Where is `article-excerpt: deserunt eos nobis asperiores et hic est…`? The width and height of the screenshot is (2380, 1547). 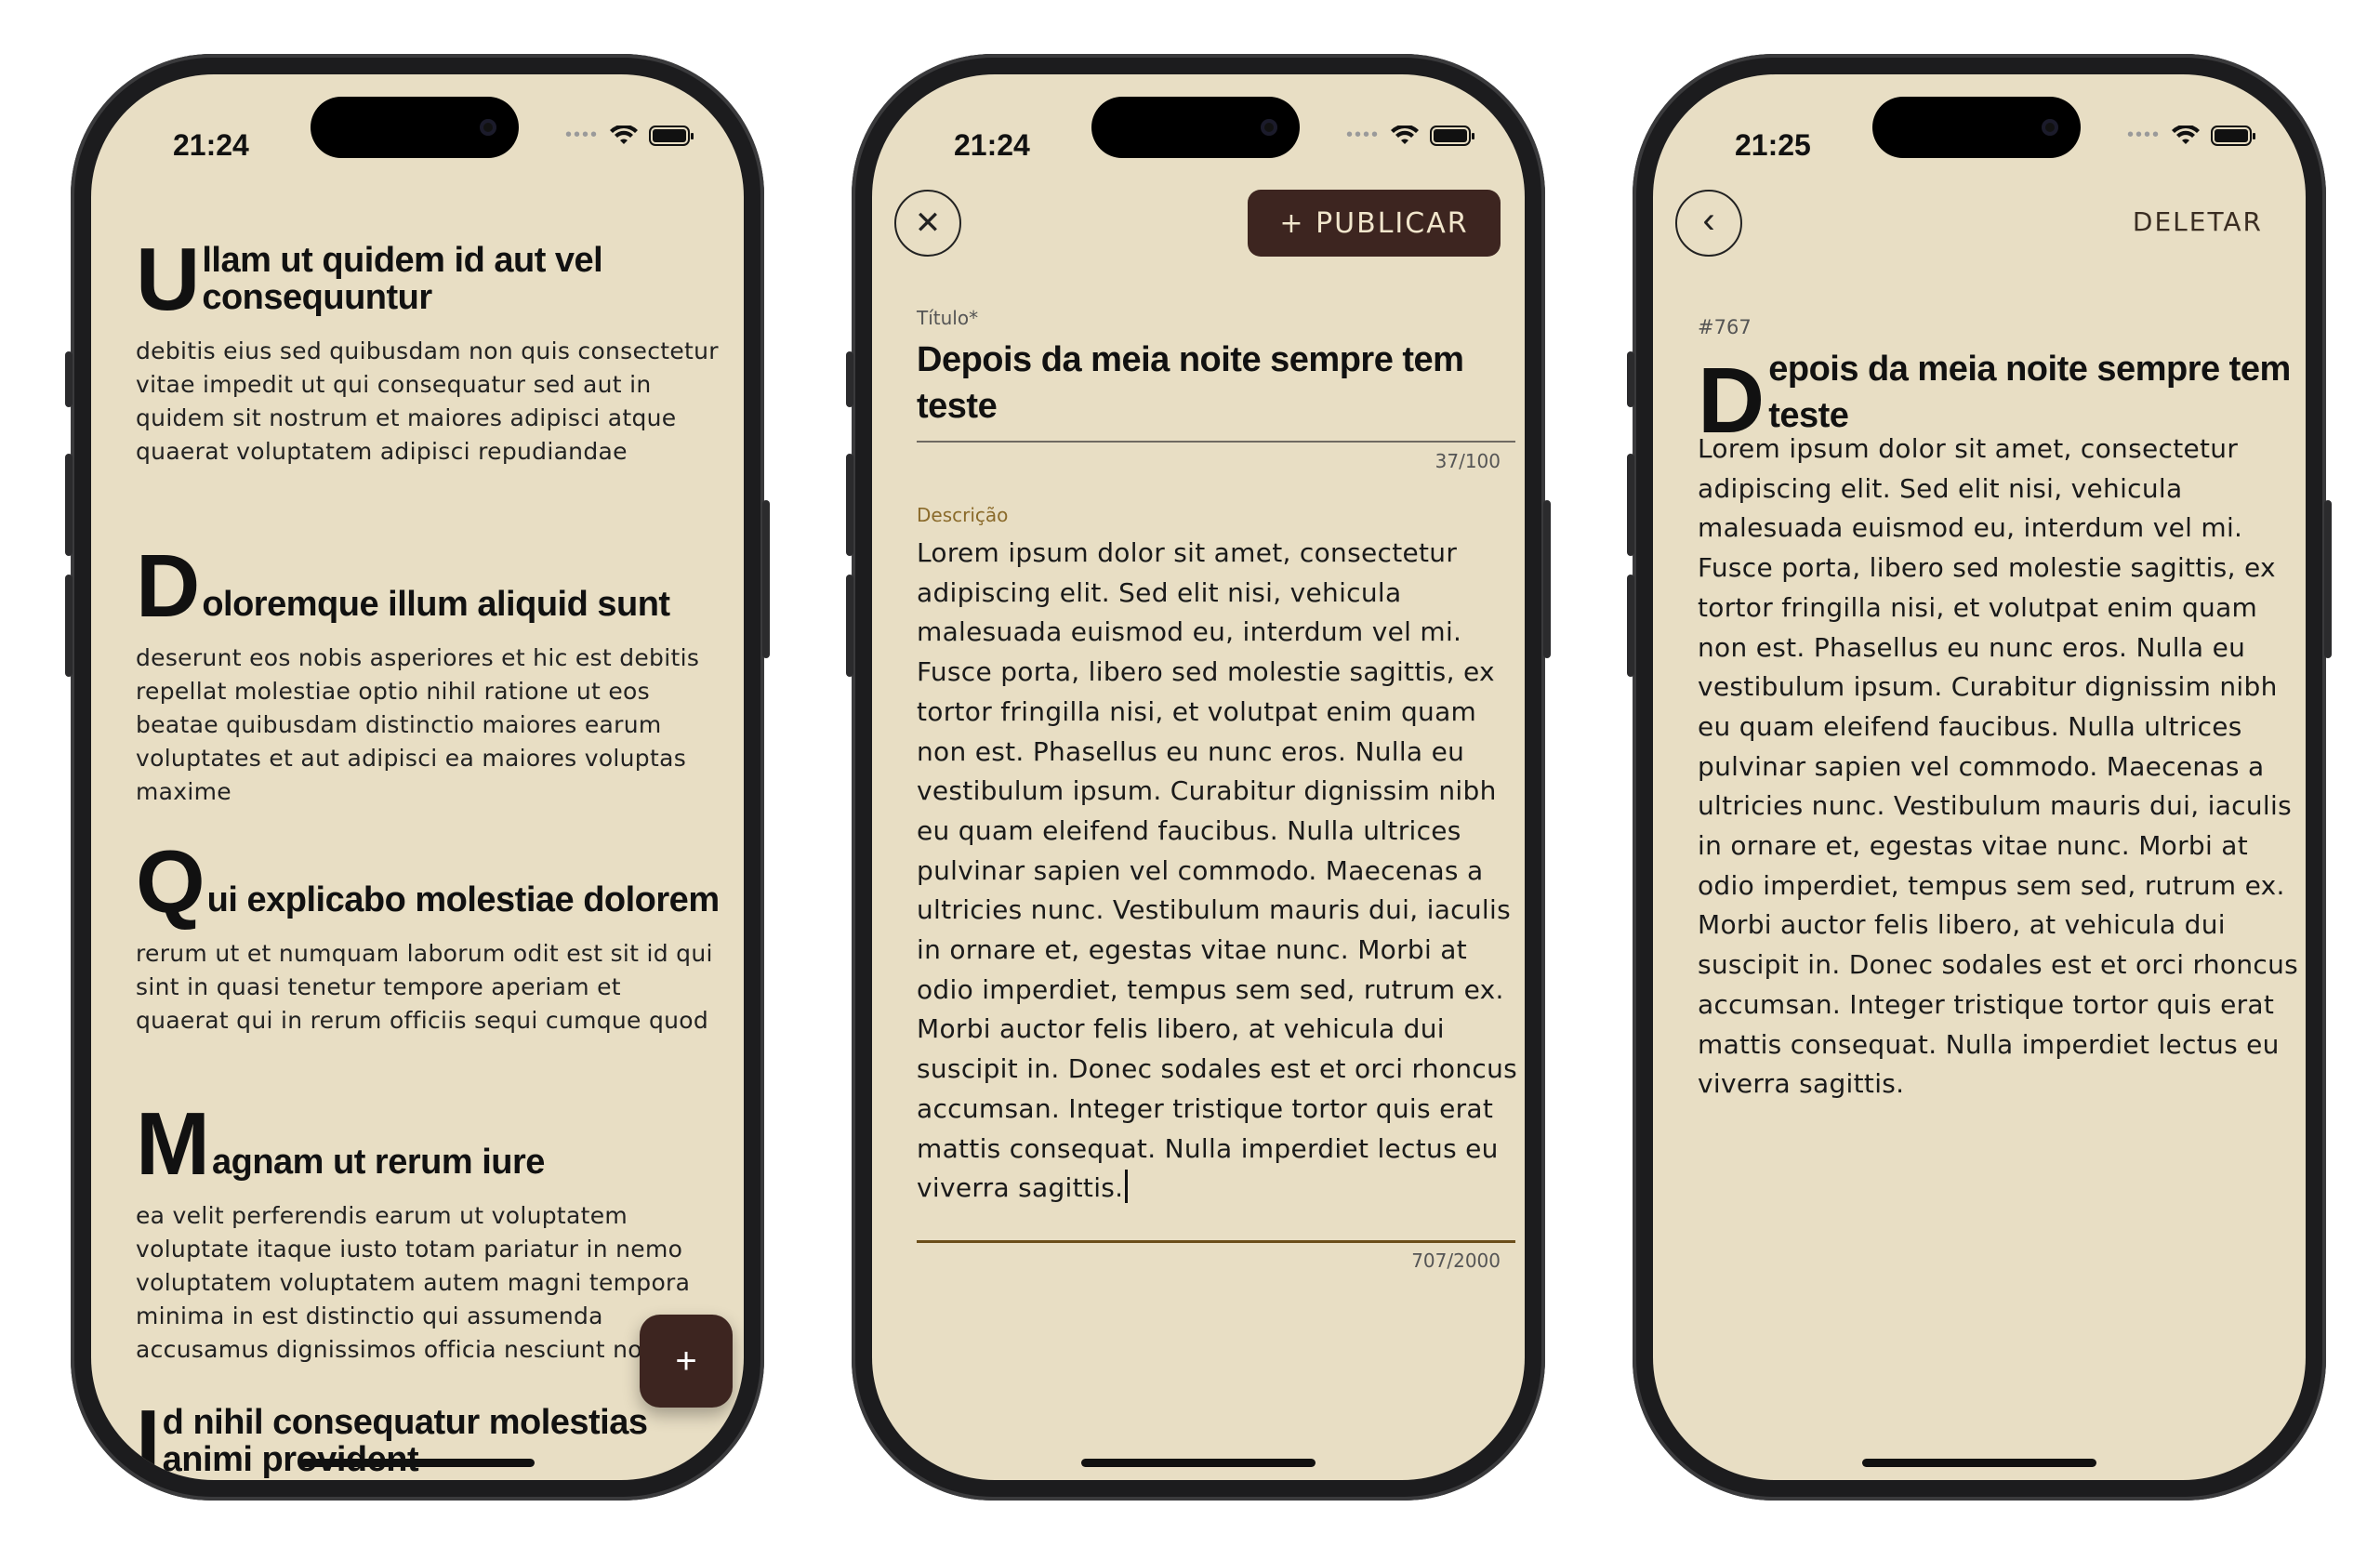
article-excerpt: deserunt eos nobis asperiores et hic est… is located at coordinates (418, 724).